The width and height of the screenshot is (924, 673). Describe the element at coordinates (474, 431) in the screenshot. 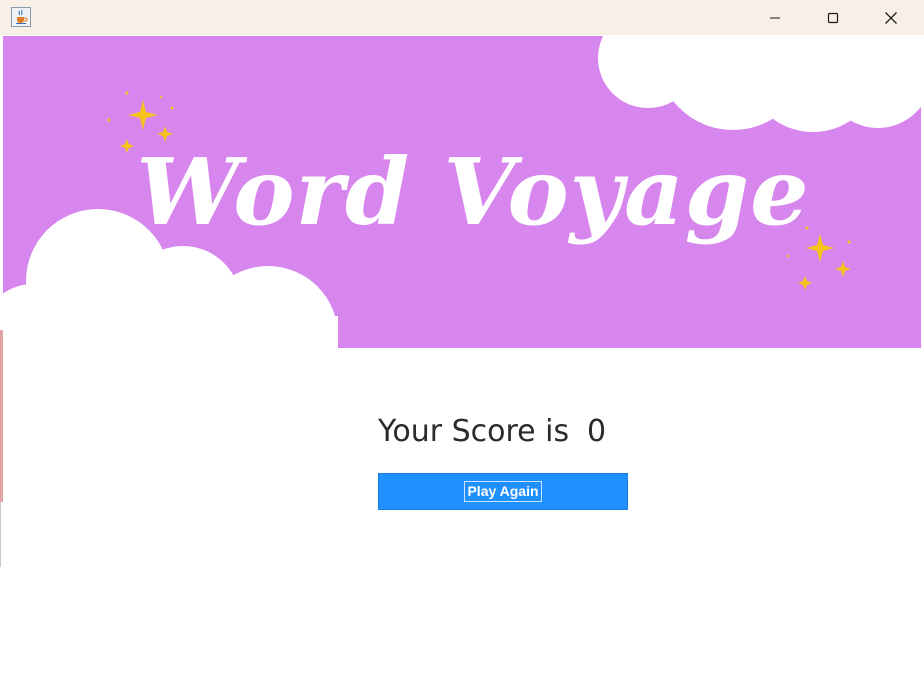

I see `score-label: Your Score is` at that location.